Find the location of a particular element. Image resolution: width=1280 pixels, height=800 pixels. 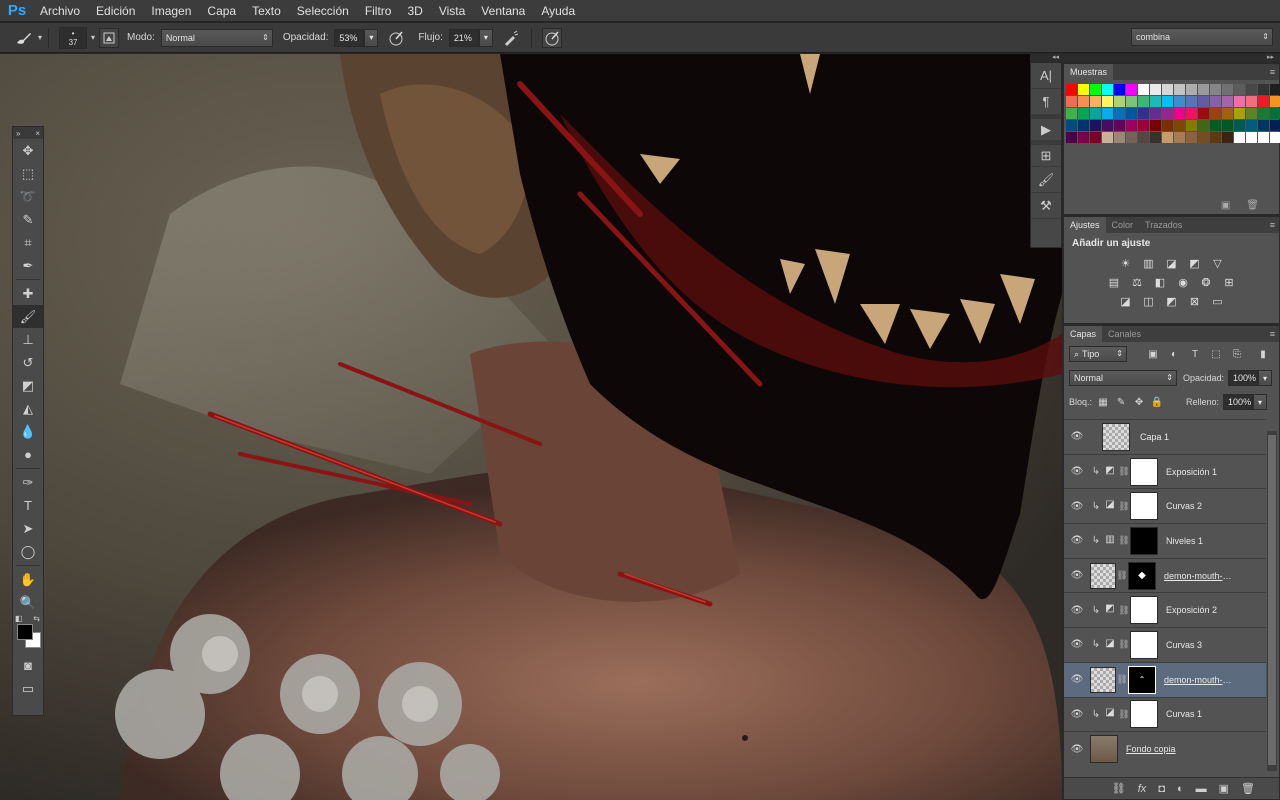

marquee-tool-icon: ⬚ is located at coordinates (28, 173).